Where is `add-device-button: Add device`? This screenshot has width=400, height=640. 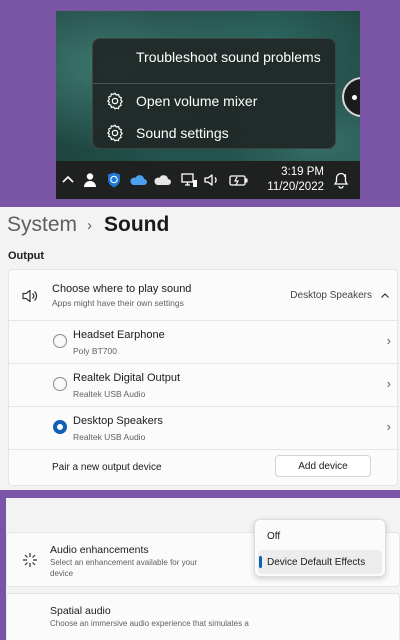 add-device-button: Add device is located at coordinates (323, 466).